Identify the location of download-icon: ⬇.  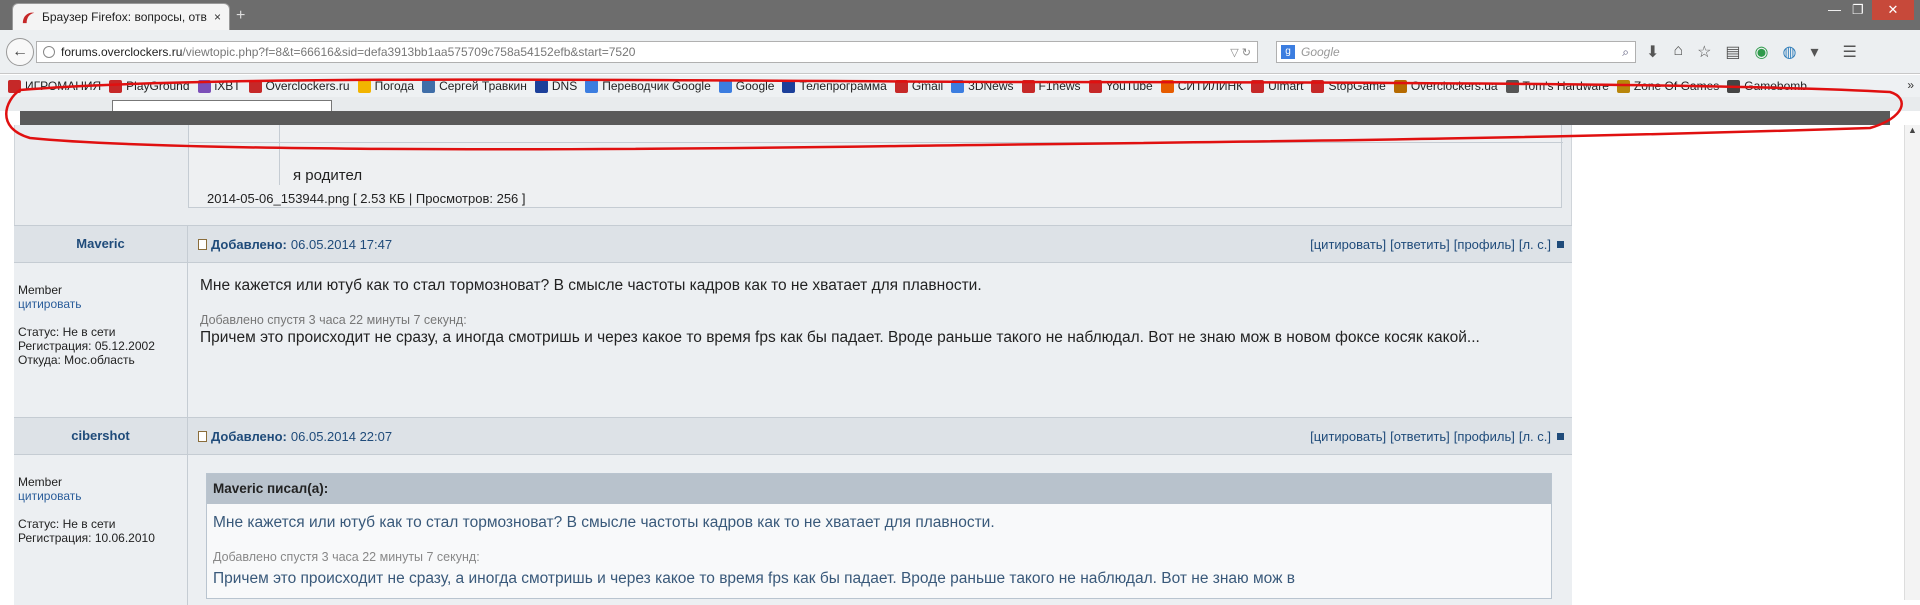
(1652, 52).